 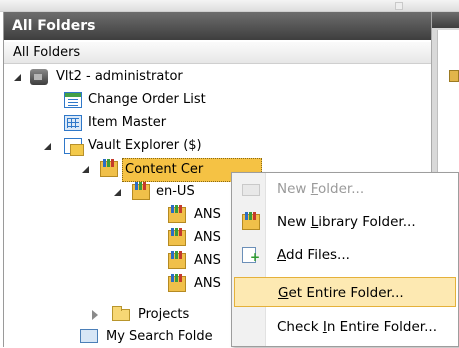 What do you see at coordinates (159, 336) in the screenshot?
I see `tree-item-label: My Search Folde` at bounding box center [159, 336].